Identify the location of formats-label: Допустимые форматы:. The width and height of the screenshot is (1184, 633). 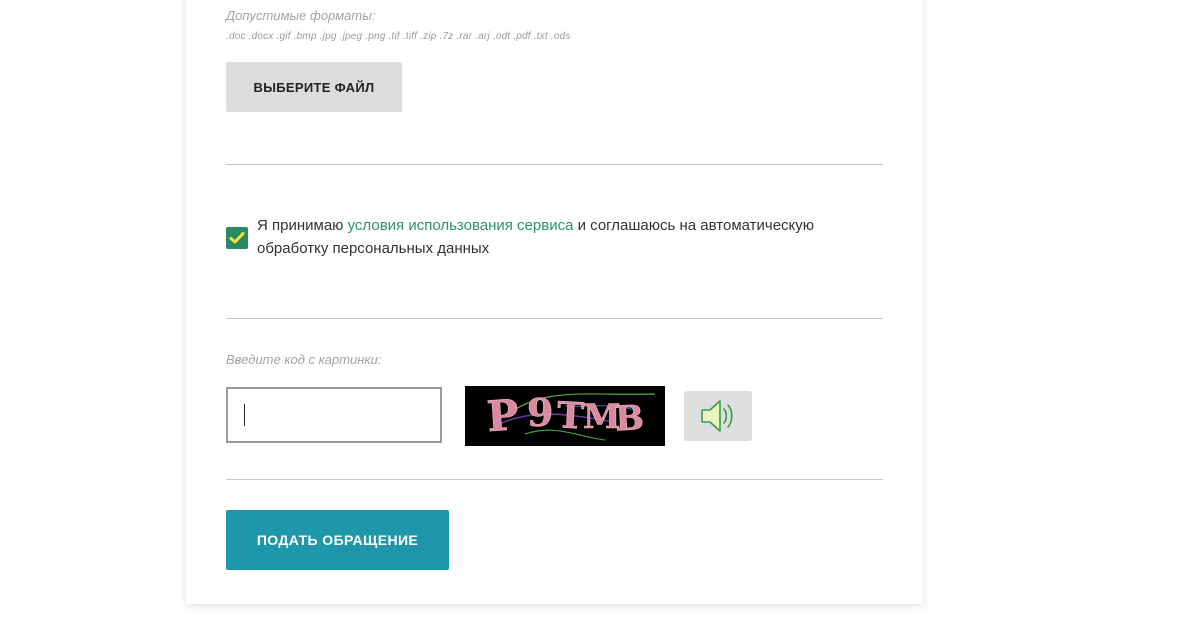
(301, 15).